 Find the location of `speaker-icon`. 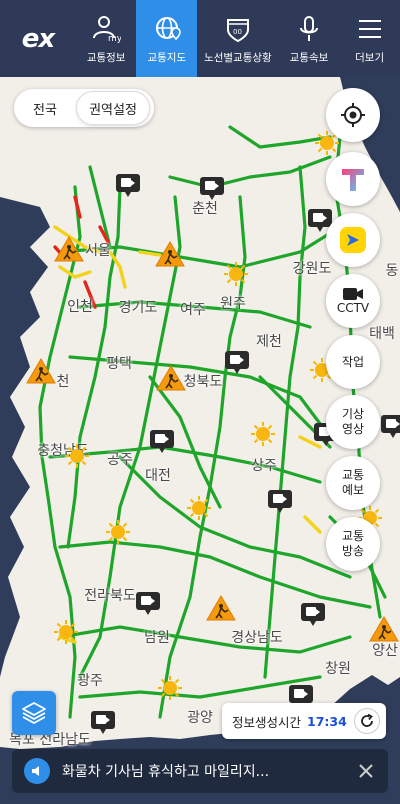

speaker-icon is located at coordinates (37, 771).